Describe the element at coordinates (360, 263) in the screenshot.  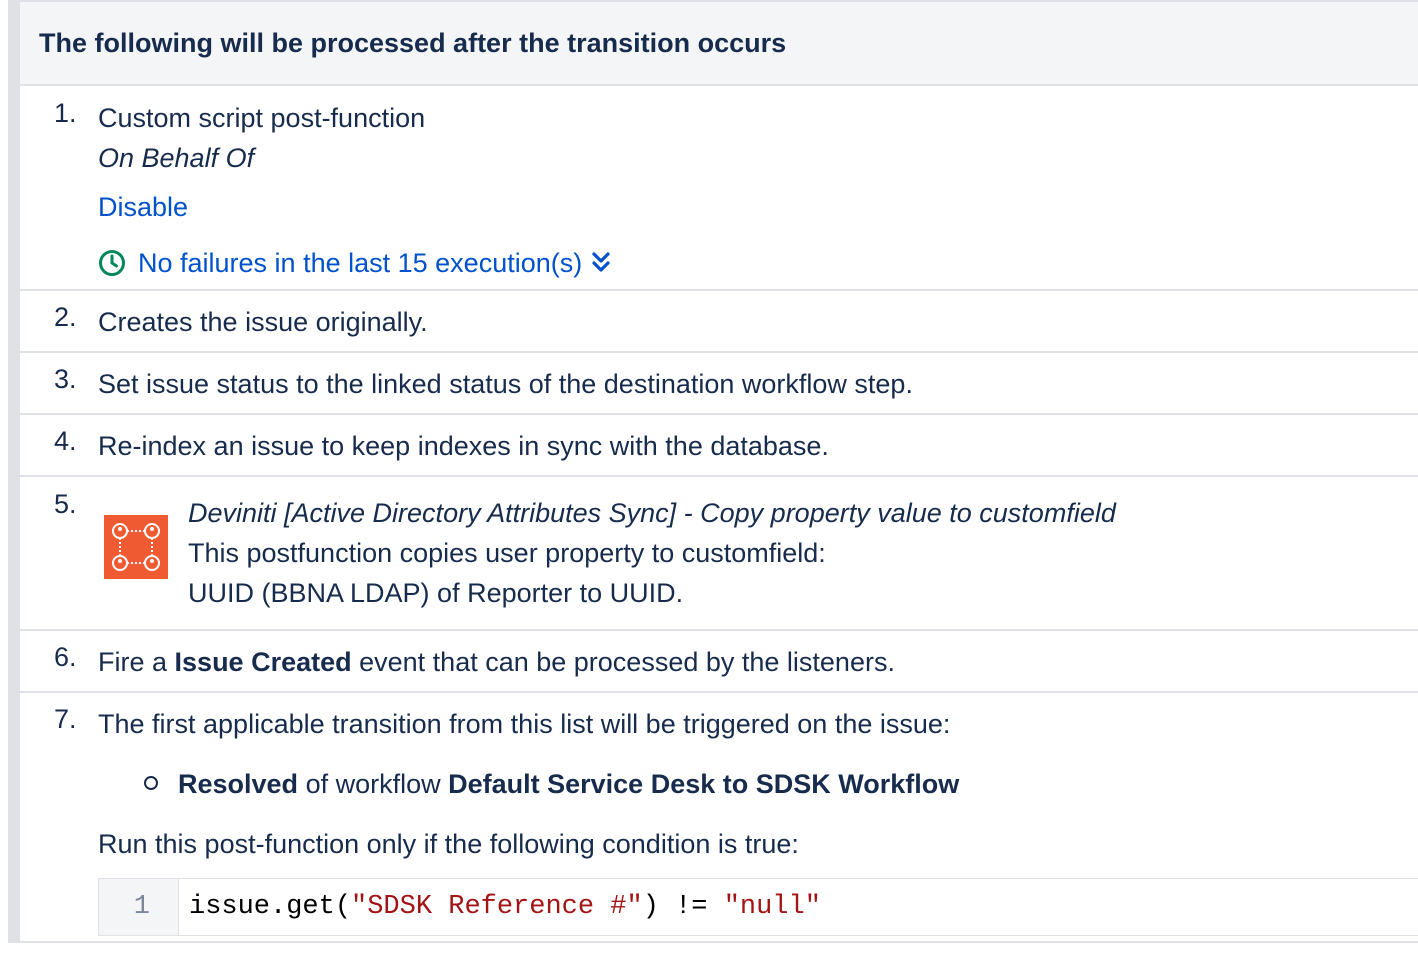
I see `failures-link: No failures in the last 15 execution(s)` at that location.